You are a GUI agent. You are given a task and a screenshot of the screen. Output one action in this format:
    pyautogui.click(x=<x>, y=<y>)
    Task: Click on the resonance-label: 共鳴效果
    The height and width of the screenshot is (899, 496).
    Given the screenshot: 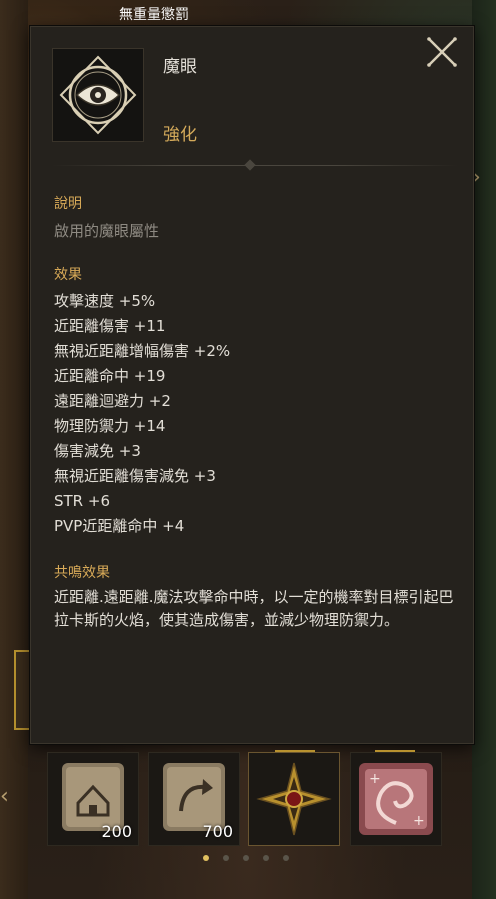 What is the action you would take?
    pyautogui.click(x=82, y=573)
    